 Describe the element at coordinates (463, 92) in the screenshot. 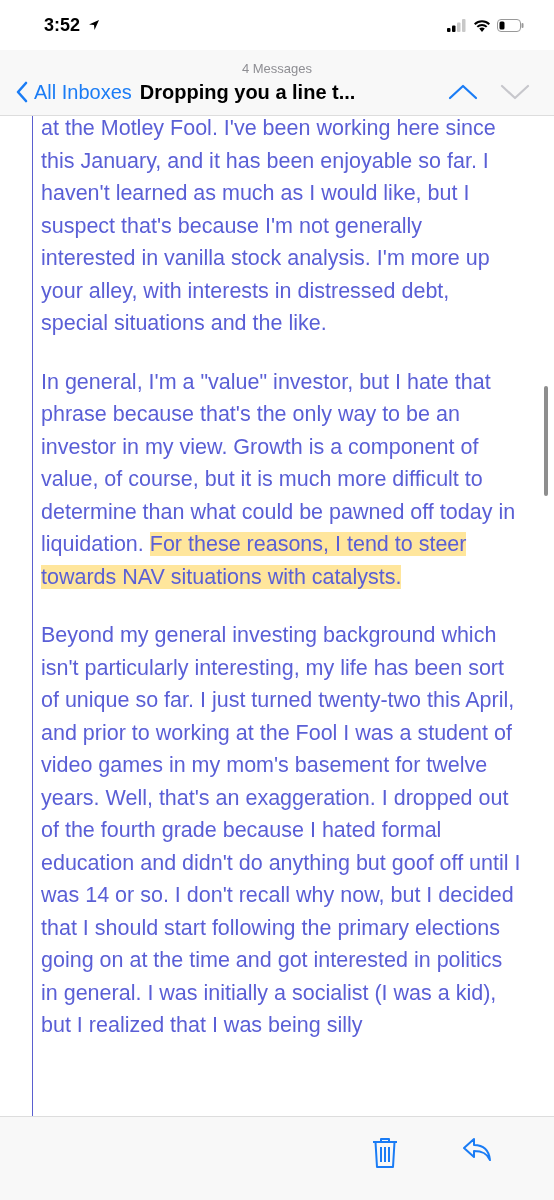

I see `up-chevron-icon` at that location.